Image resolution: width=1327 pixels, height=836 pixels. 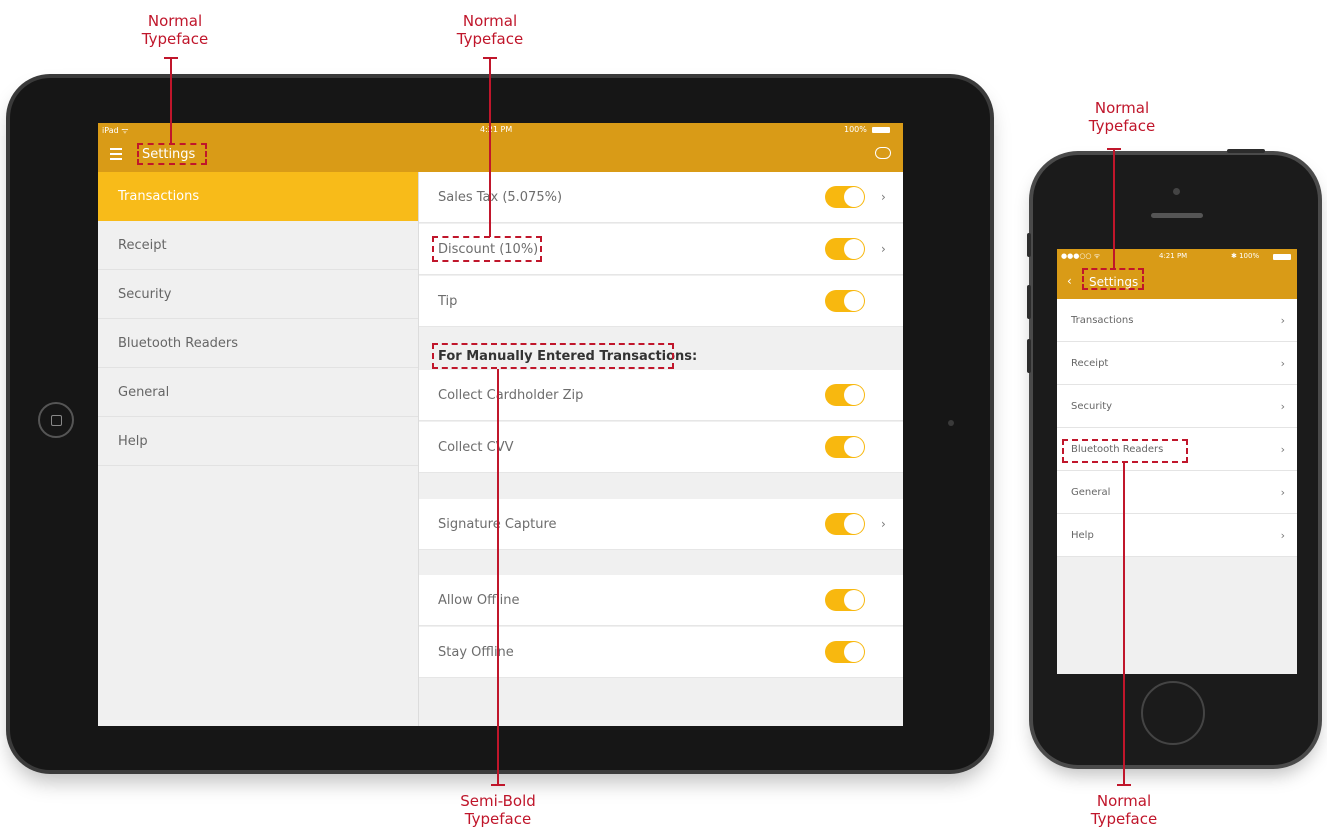 What do you see at coordinates (476, 447) in the screenshot?
I see `row-label: Collect CVV` at bounding box center [476, 447].